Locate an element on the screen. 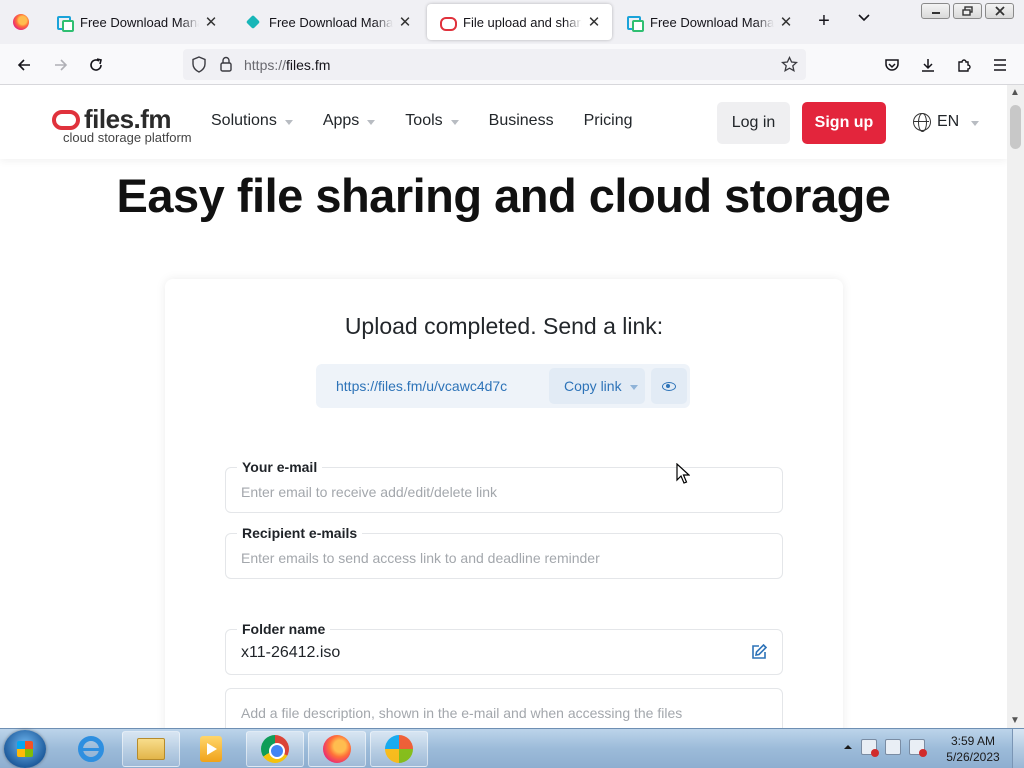 The image size is (1024, 768). show-hidden-icons-icon is located at coordinates (848, 747).